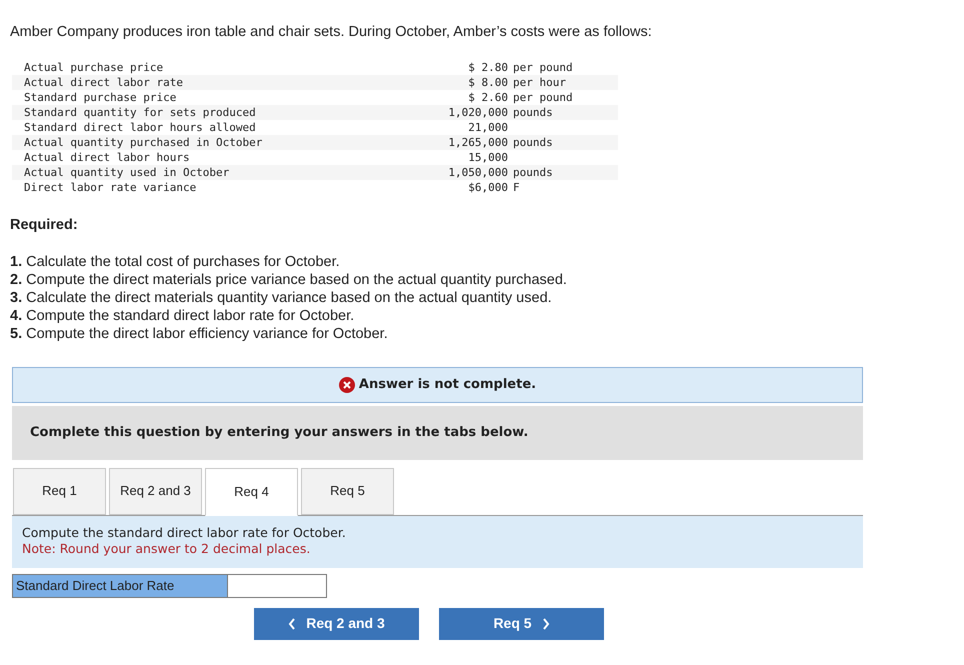 The image size is (964, 665). What do you see at coordinates (546, 624) in the screenshot?
I see `chevron-right-icon` at bounding box center [546, 624].